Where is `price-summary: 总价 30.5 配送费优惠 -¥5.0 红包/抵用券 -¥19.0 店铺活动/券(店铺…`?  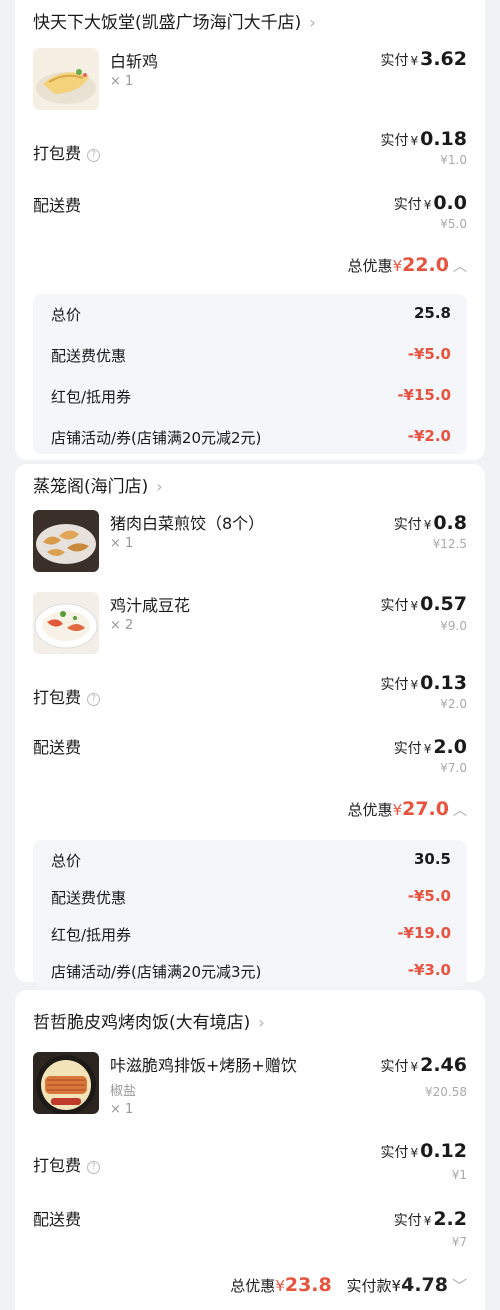
price-summary: 总价 30.5 配送费优惠 -¥5.0 红包/抵用券 -¥19.0 店铺活动/券(店铺… is located at coordinates (250, 913).